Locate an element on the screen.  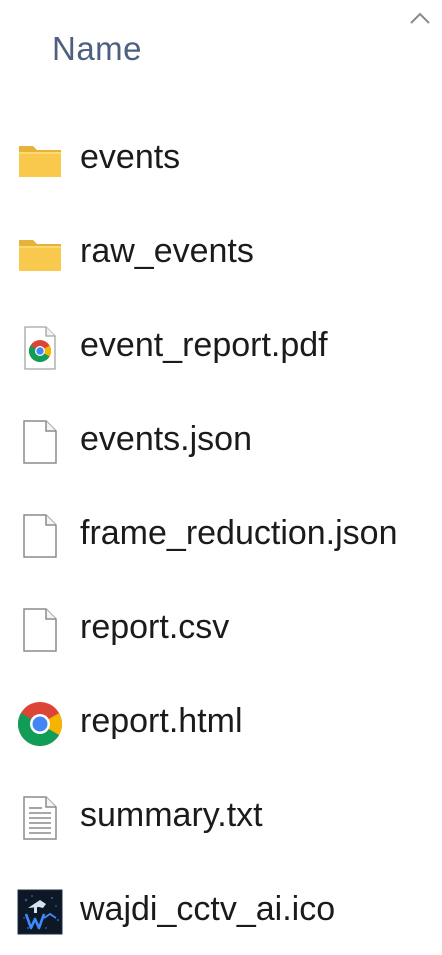
name-column-header: Name is located at coordinates (97, 49).